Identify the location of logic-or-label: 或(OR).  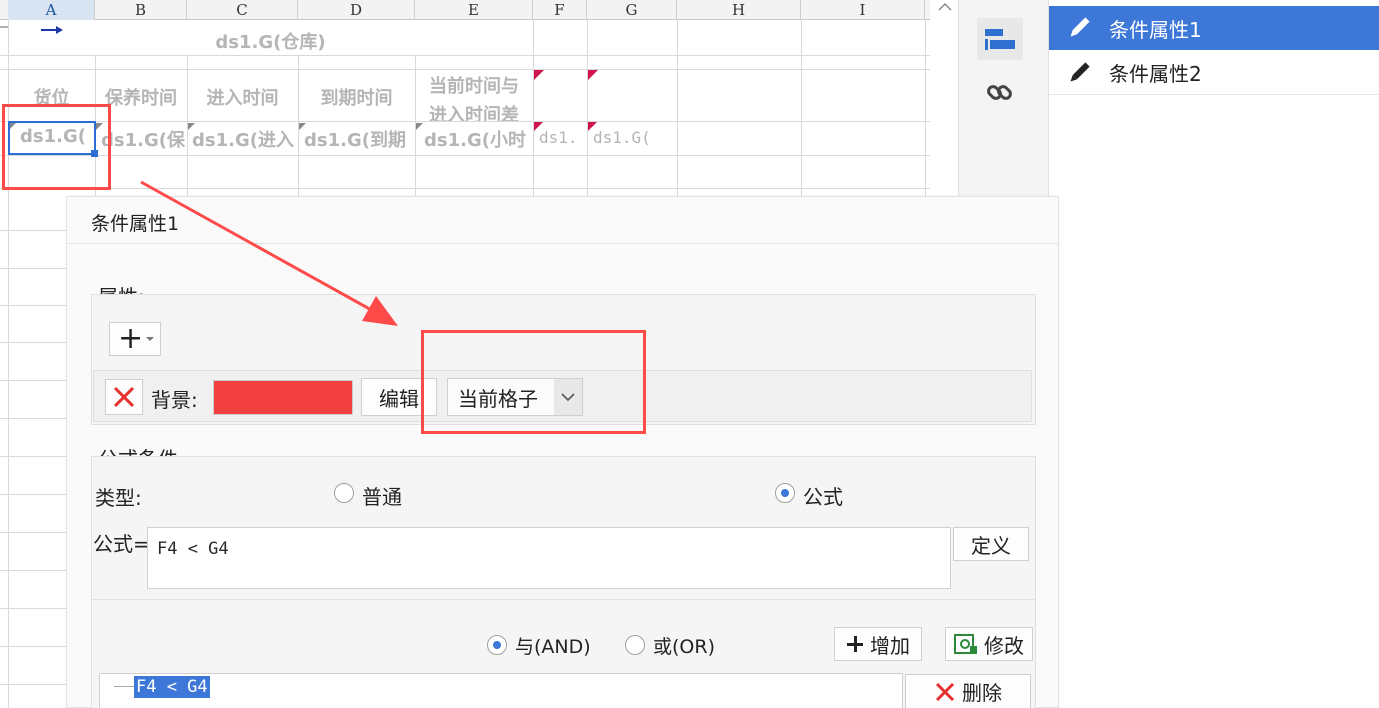
(684, 645).